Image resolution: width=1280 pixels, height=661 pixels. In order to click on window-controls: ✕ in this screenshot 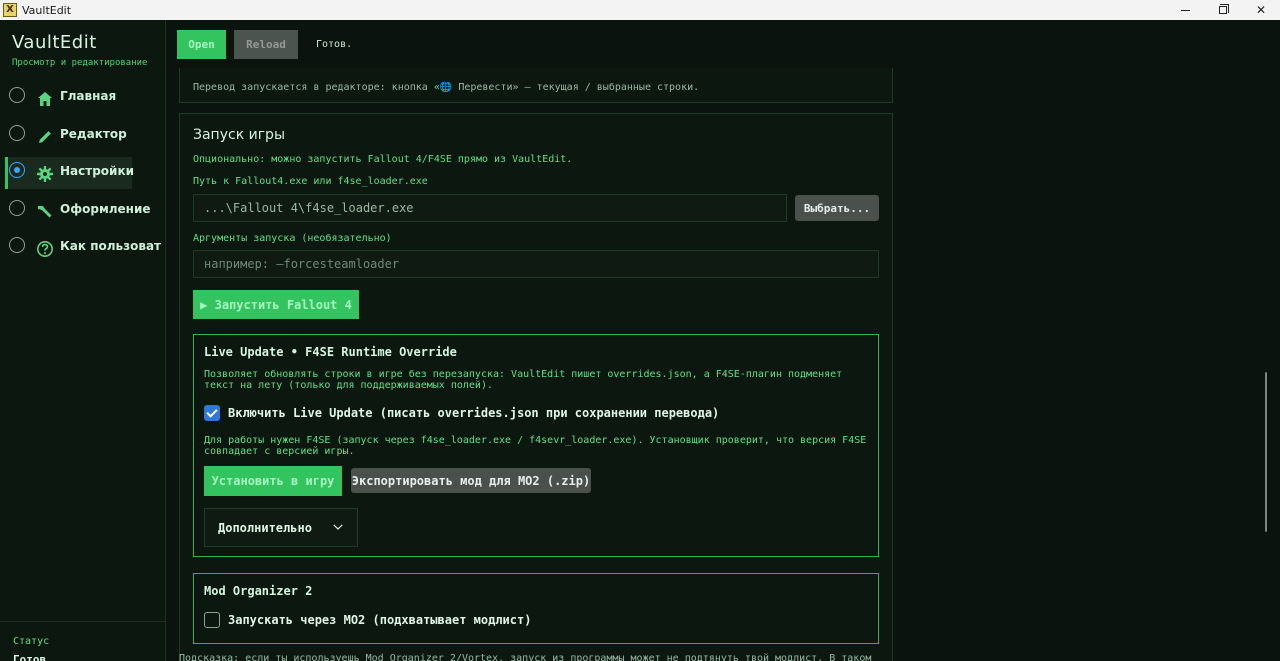, I will do `click(1223, 10)`.